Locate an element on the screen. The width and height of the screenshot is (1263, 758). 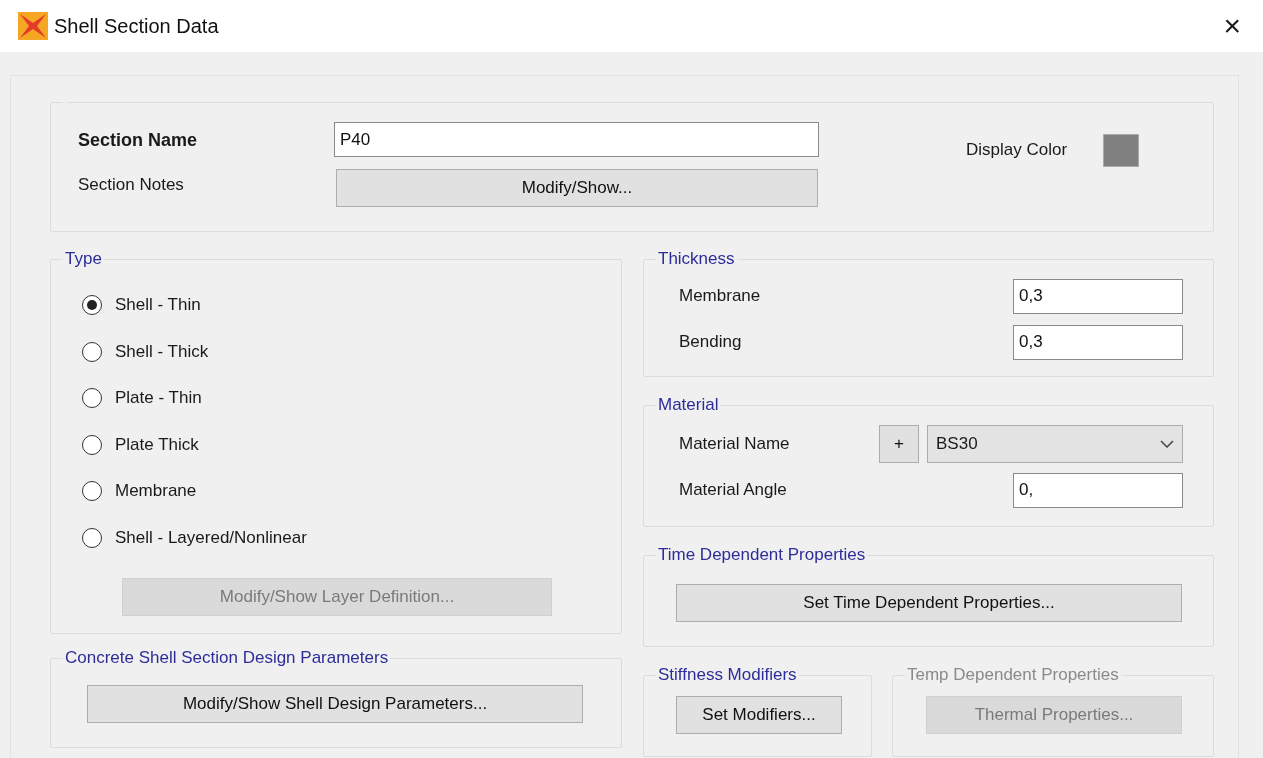
radio-label: Membrane is located at coordinates (156, 491).